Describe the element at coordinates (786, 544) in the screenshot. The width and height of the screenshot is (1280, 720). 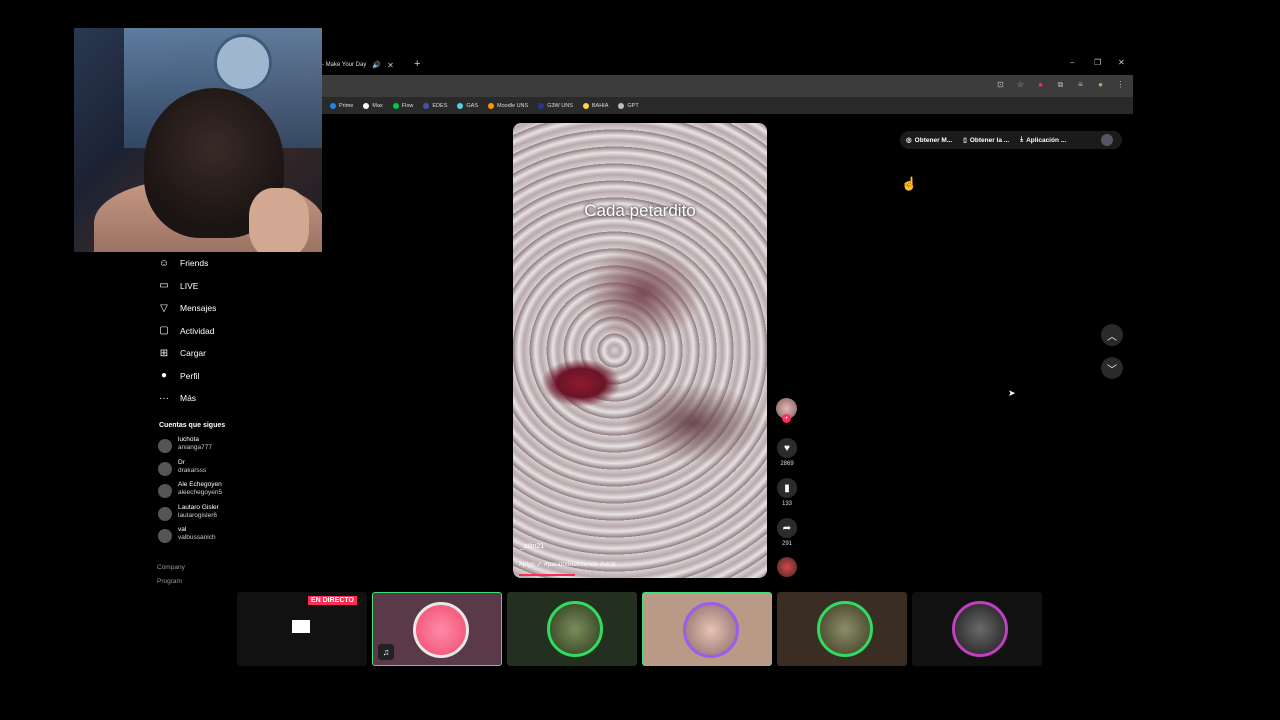
I see `share-count: 291` at that location.